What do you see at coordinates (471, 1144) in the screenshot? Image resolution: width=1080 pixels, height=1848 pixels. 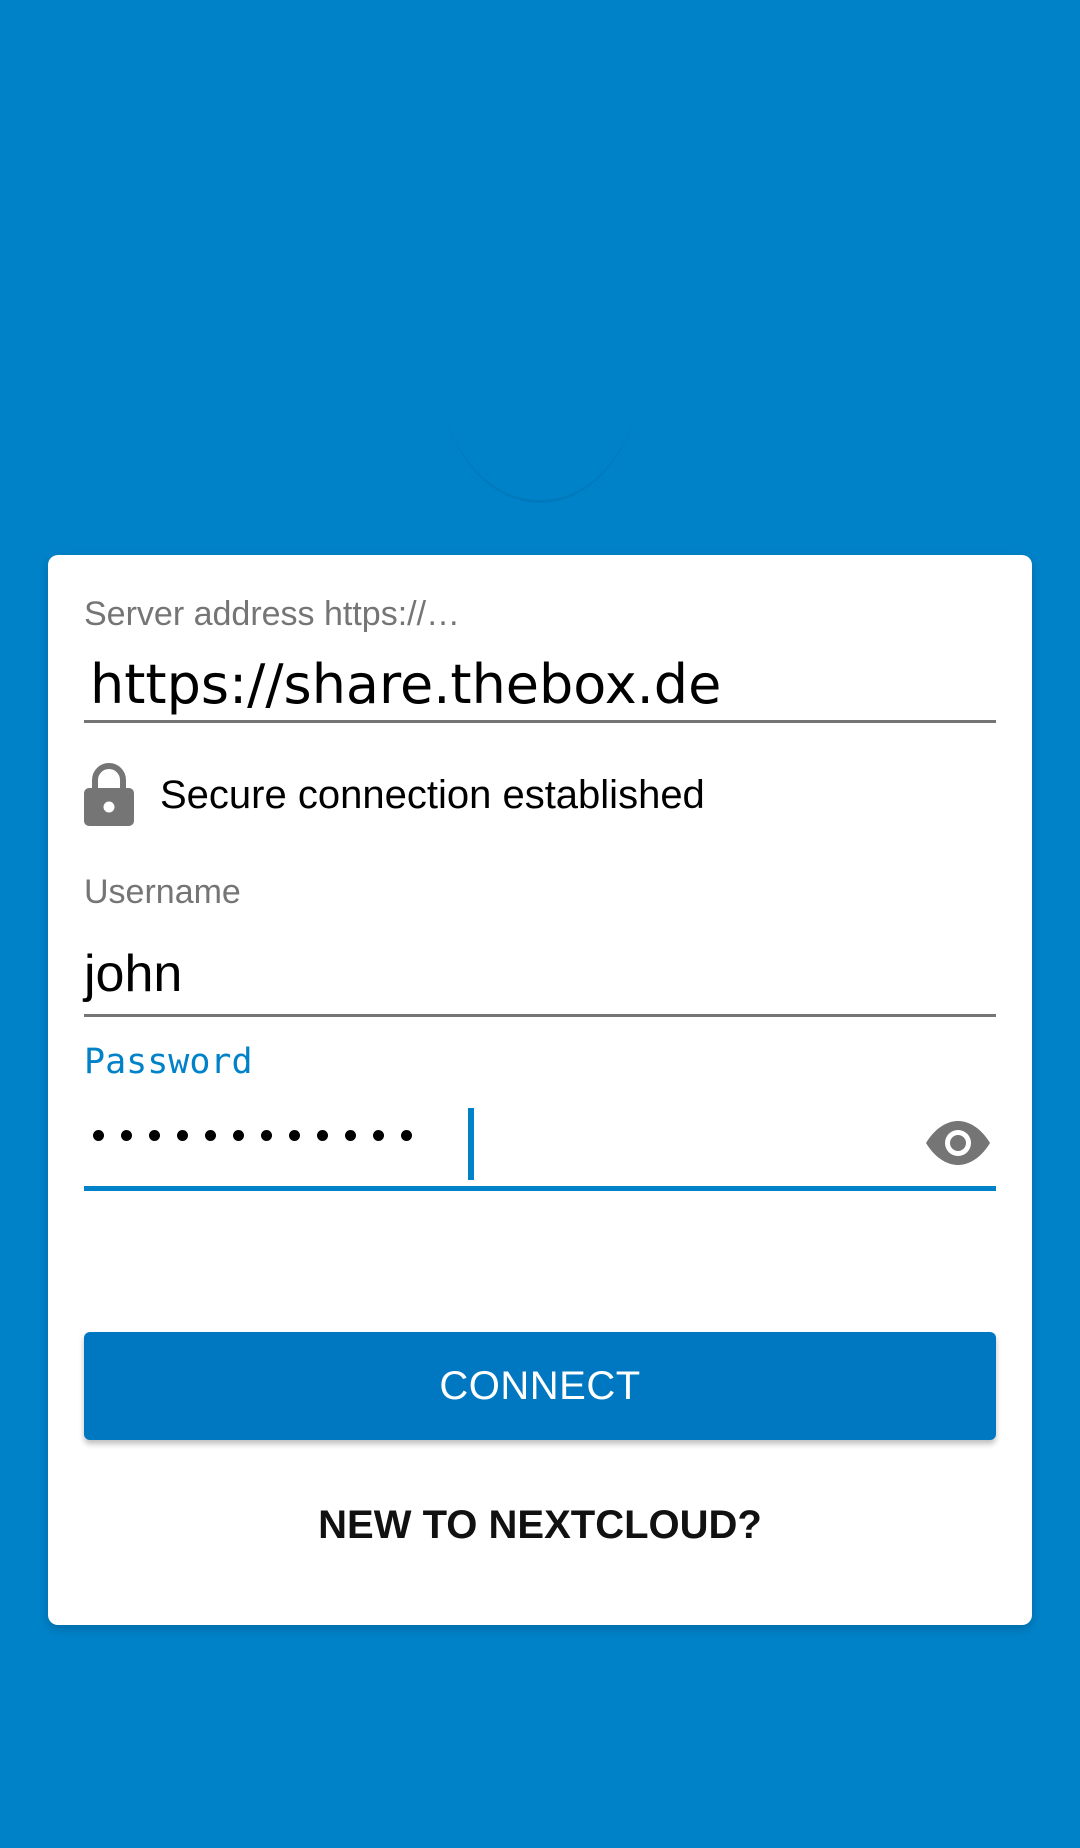 I see `text-cursor` at bounding box center [471, 1144].